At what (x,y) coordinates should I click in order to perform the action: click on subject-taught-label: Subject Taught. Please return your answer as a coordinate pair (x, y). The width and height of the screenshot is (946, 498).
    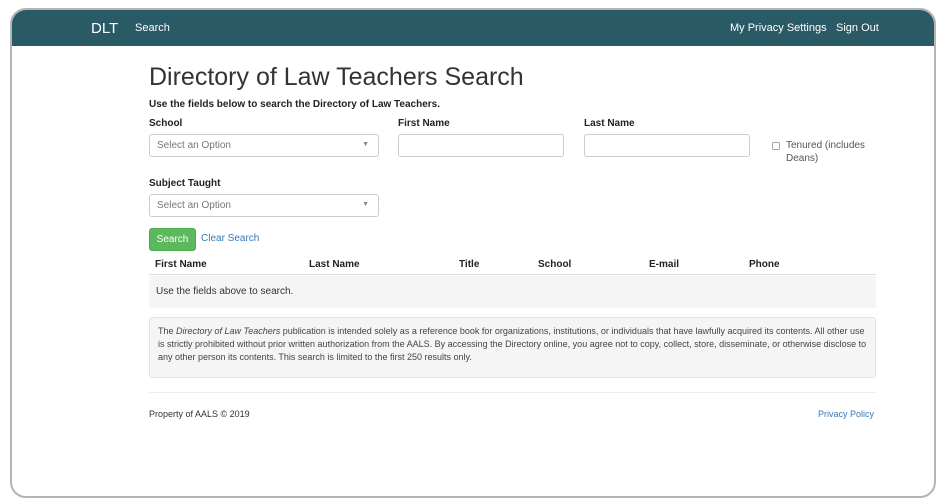
    Looking at the image, I should click on (185, 183).